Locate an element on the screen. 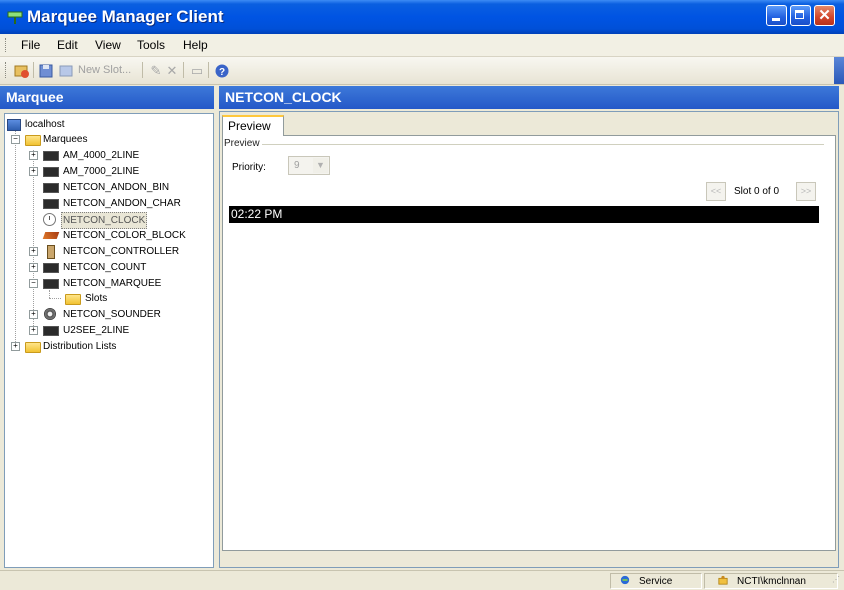  tree-node-label: NETCON_COLOR_BLOCK is located at coordinates (124, 235).